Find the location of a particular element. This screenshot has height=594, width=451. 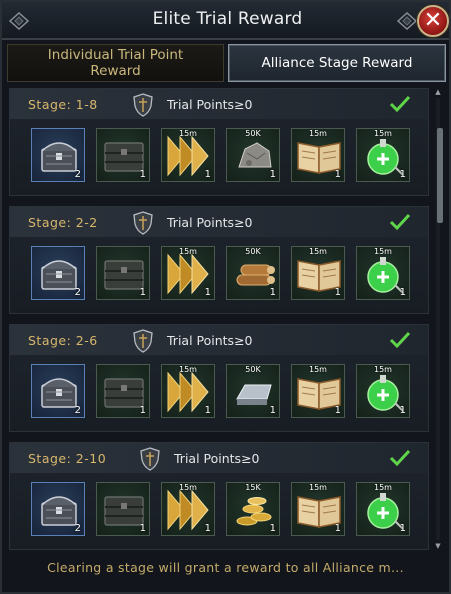

close-icon: ✕ is located at coordinates (433, 20).